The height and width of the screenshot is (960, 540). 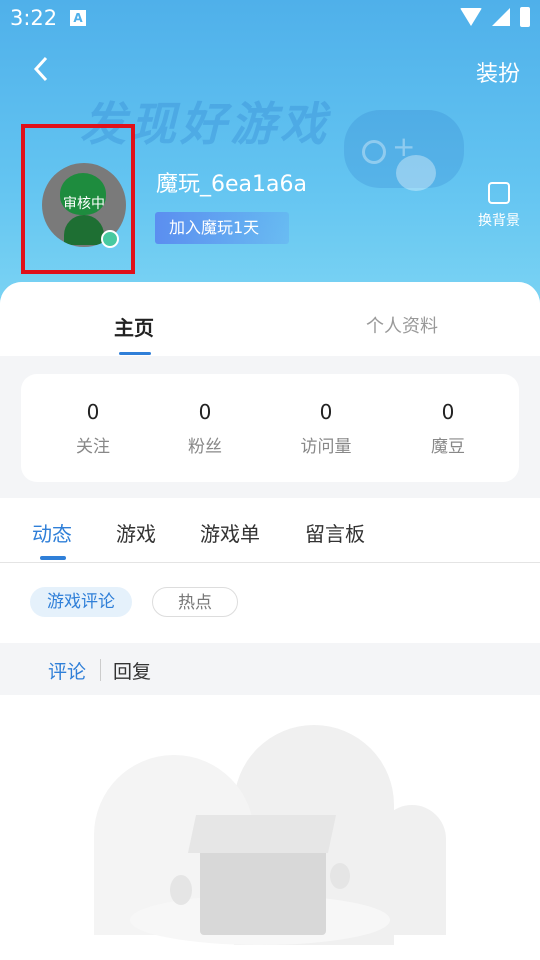 I want to click on stats-card: 0 关注 0 粉丝 0 访问量 0 魔豆, so click(x=270, y=428).